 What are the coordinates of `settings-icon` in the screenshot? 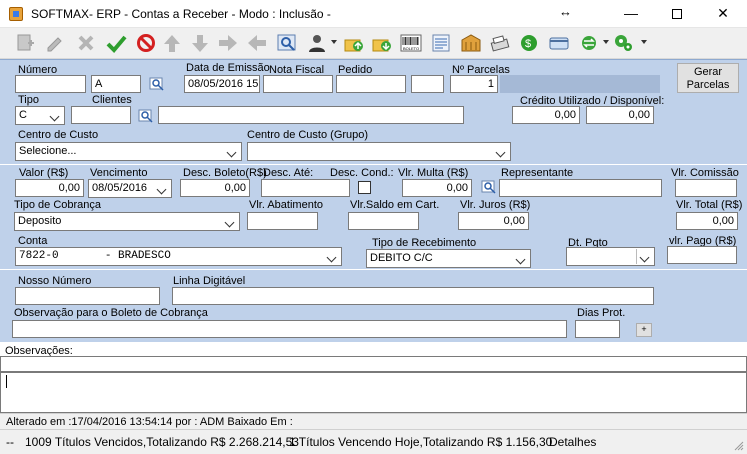 It's located at (625, 43).